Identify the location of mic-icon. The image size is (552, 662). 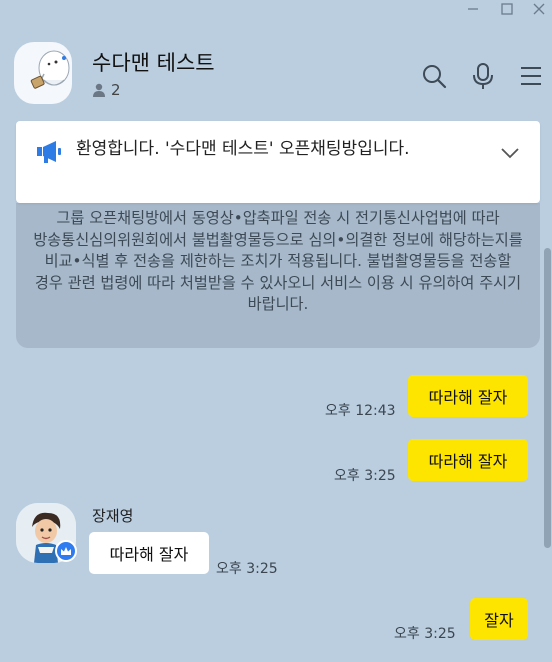
(483, 76).